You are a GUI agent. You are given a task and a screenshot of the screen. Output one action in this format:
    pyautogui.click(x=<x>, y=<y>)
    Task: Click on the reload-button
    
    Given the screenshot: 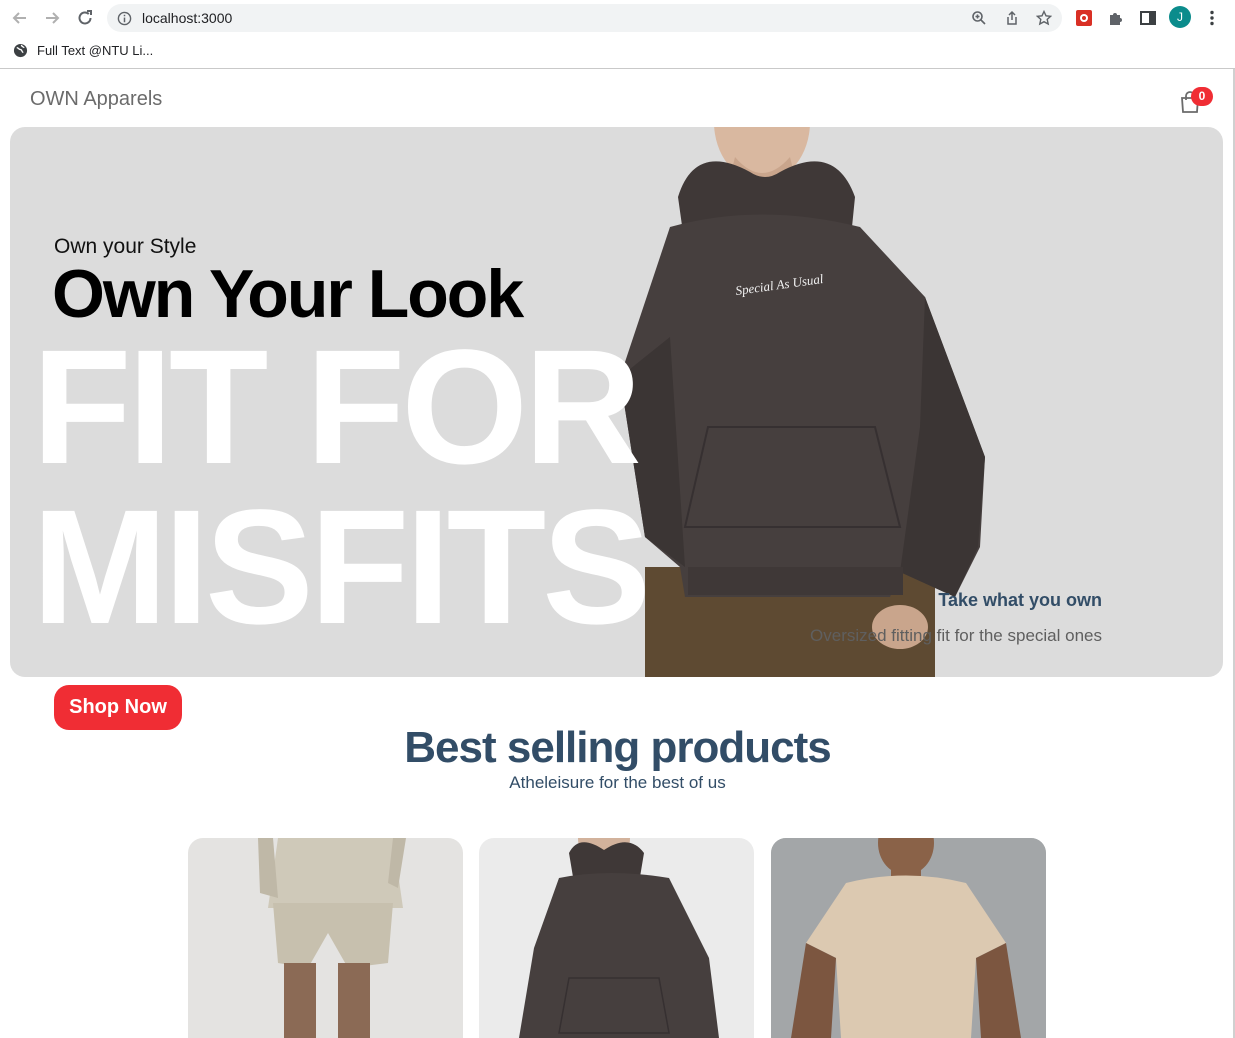 What is the action you would take?
    pyautogui.click(x=85, y=18)
    